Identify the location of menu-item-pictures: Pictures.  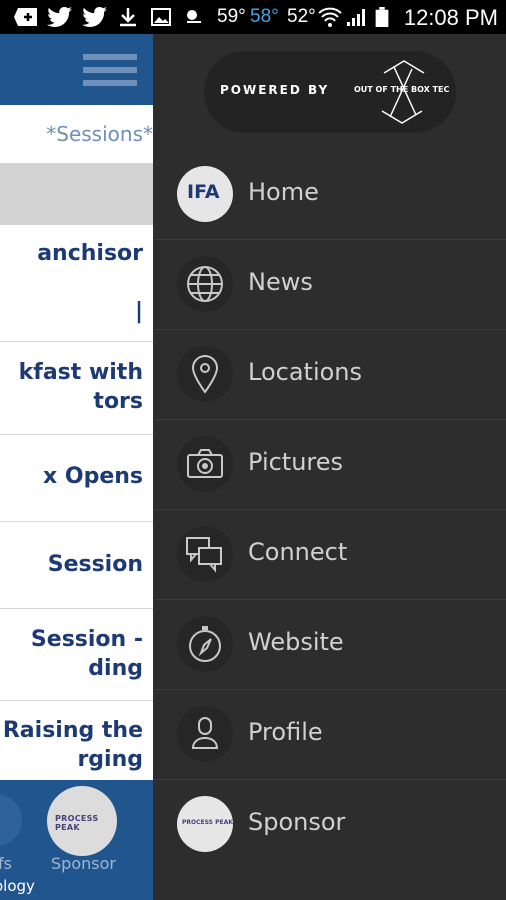
(329, 465).